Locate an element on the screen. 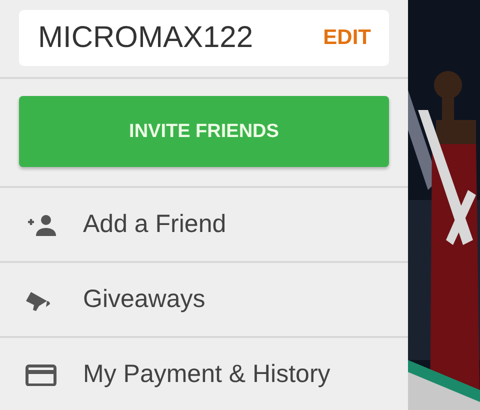 Image resolution: width=480 pixels, height=410 pixels. username: MICROMAX122 is located at coordinates (146, 38).